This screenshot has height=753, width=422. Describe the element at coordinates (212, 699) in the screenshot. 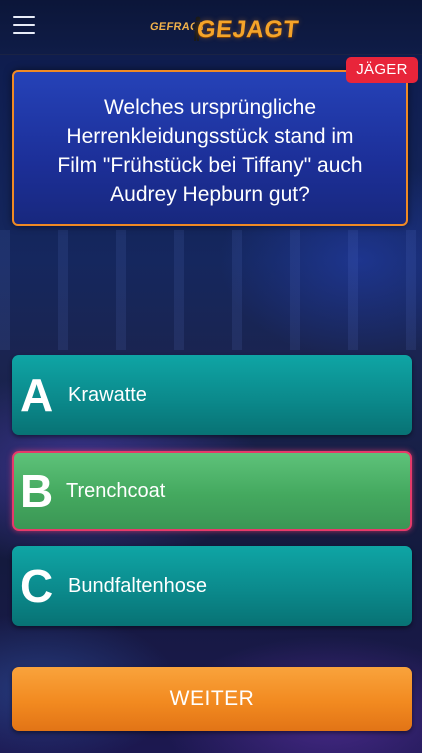

I see `weiter-button: WEITER` at that location.